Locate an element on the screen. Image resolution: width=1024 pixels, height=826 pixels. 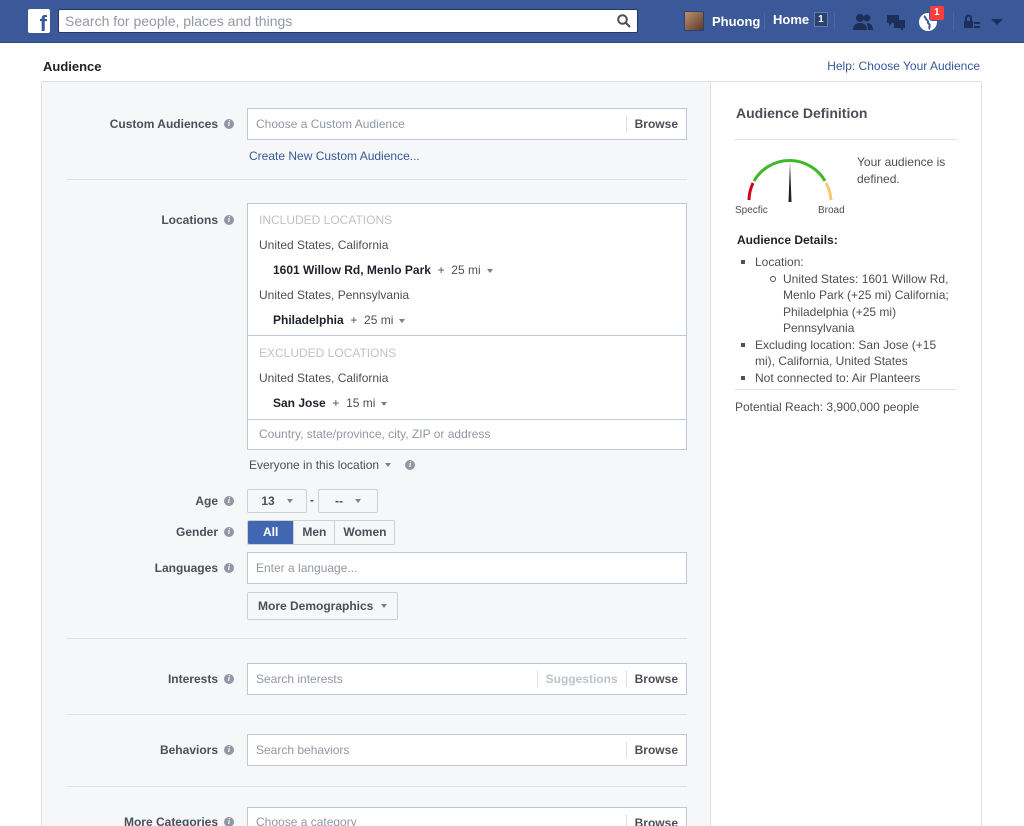
location-scope-dropdown: Everyone in this location i is located at coordinates (332, 465).